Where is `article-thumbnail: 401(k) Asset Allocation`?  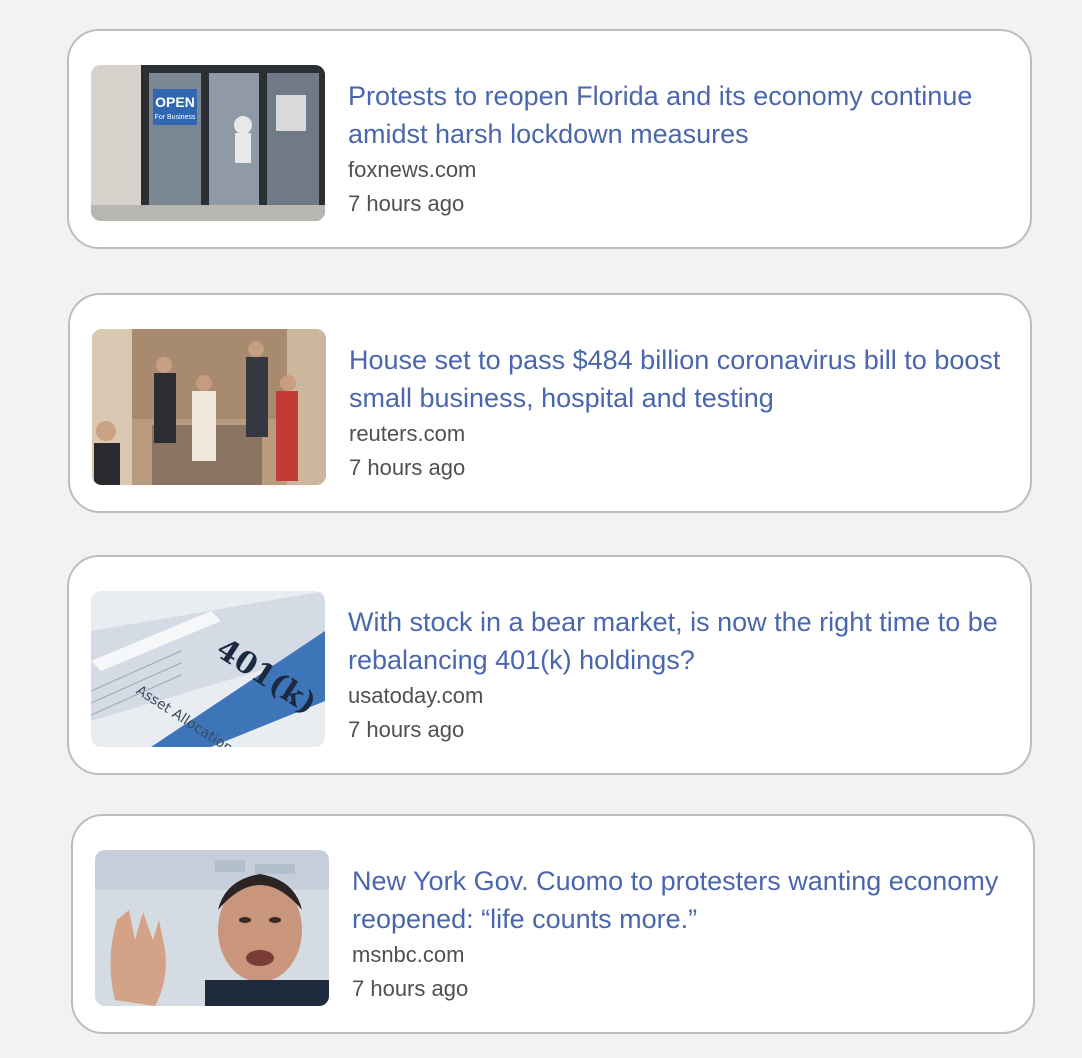 article-thumbnail: 401(k) Asset Allocation is located at coordinates (208, 669).